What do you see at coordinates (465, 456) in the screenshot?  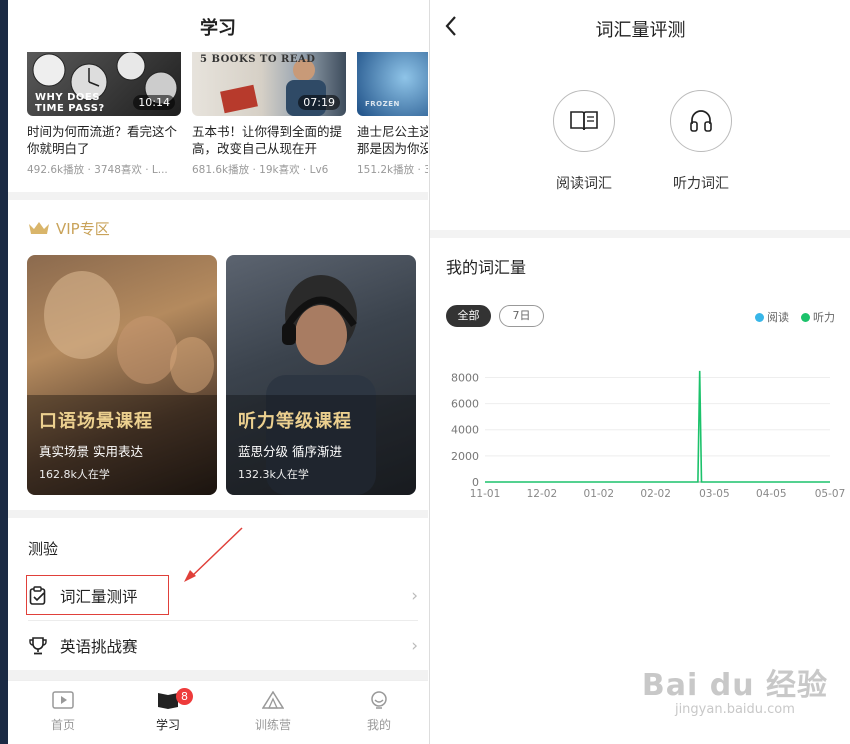 I see `y-tick-label: 2000` at bounding box center [465, 456].